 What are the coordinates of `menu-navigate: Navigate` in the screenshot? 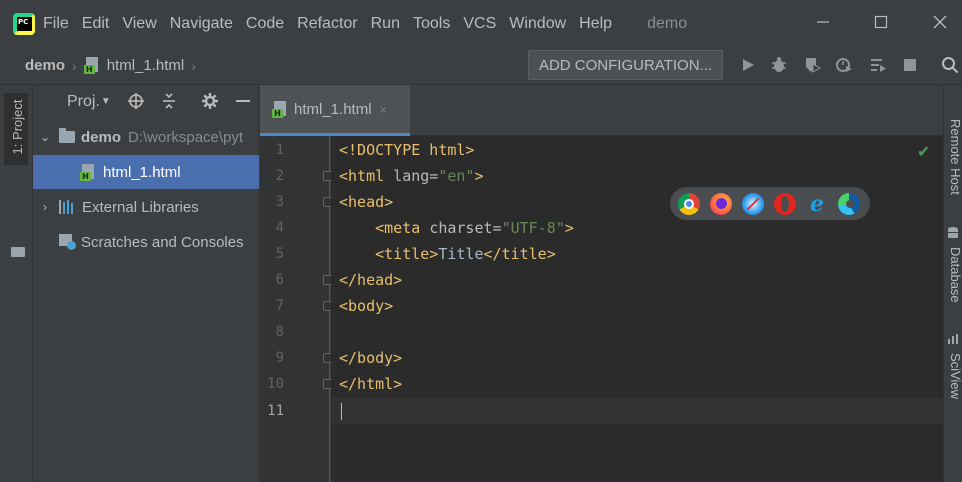 It's located at (201, 24).